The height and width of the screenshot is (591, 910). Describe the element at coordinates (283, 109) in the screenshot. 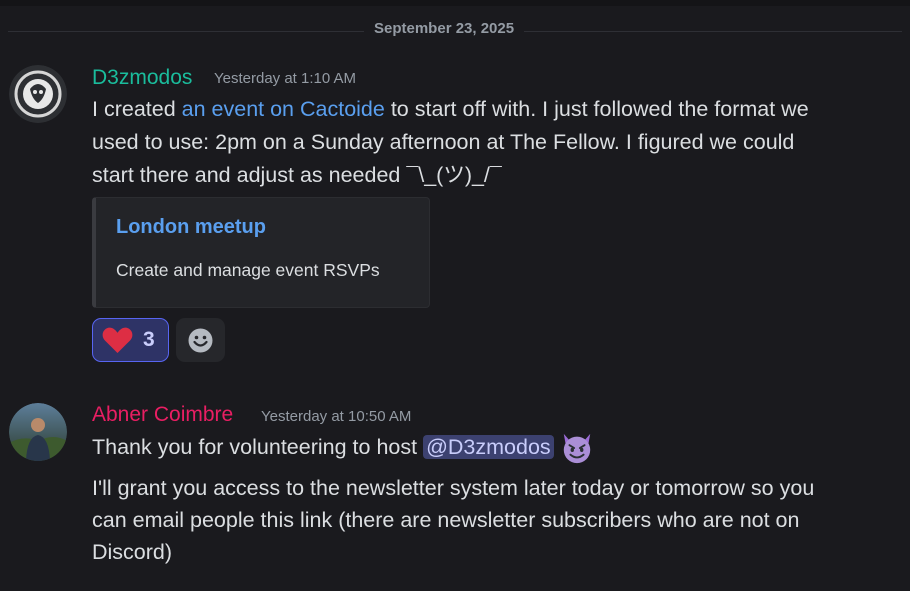

I see `event-link: an event on Cactoide` at that location.